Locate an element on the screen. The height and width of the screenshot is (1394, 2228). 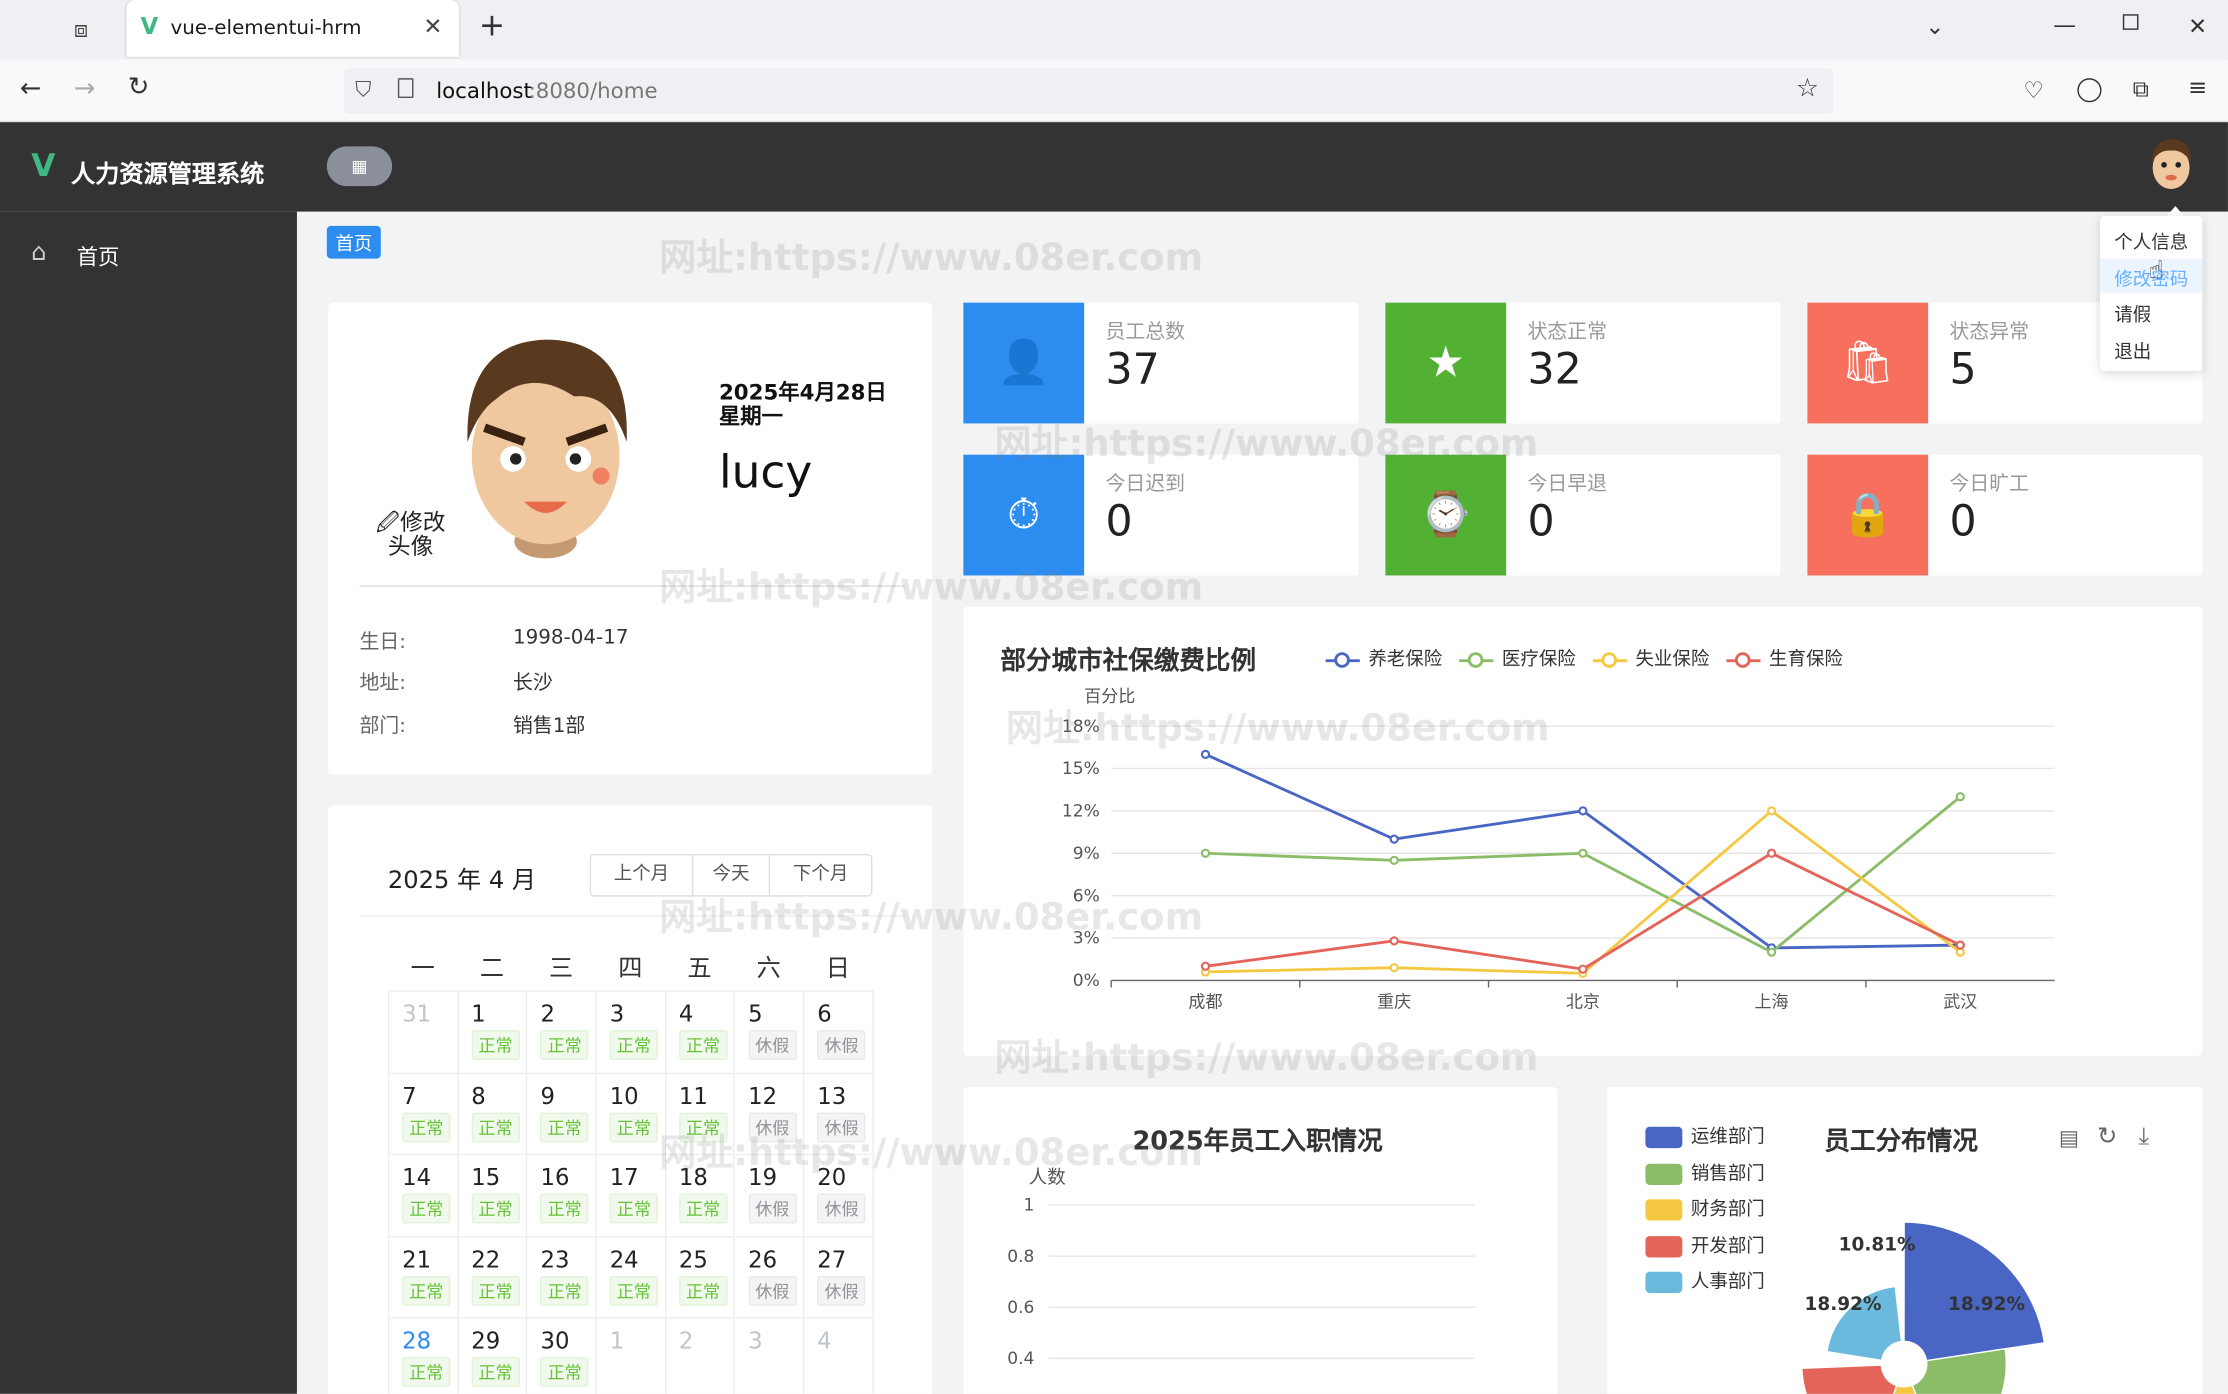
chevron-down-icon: ⌄ is located at coordinates (1934, 26).